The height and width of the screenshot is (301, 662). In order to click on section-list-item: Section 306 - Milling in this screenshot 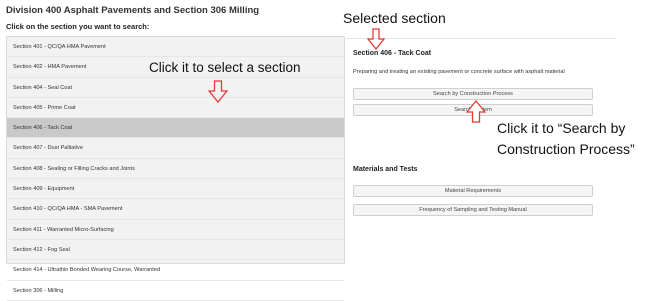, I will do `click(175, 291)`.